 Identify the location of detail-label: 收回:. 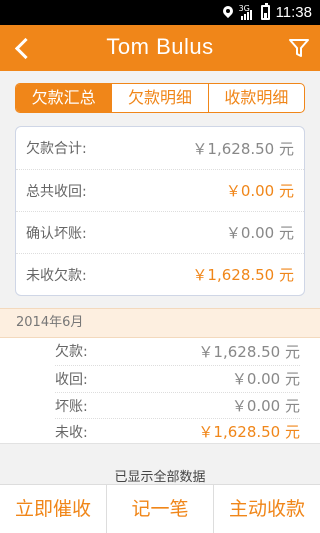
(71, 379).